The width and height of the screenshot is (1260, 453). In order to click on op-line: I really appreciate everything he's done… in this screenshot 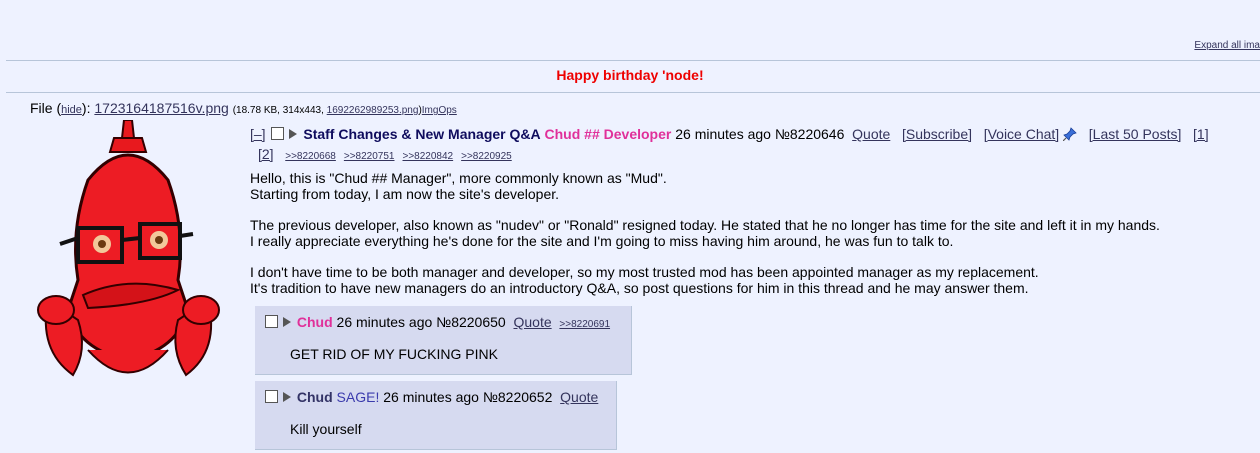, I will do `click(602, 241)`.